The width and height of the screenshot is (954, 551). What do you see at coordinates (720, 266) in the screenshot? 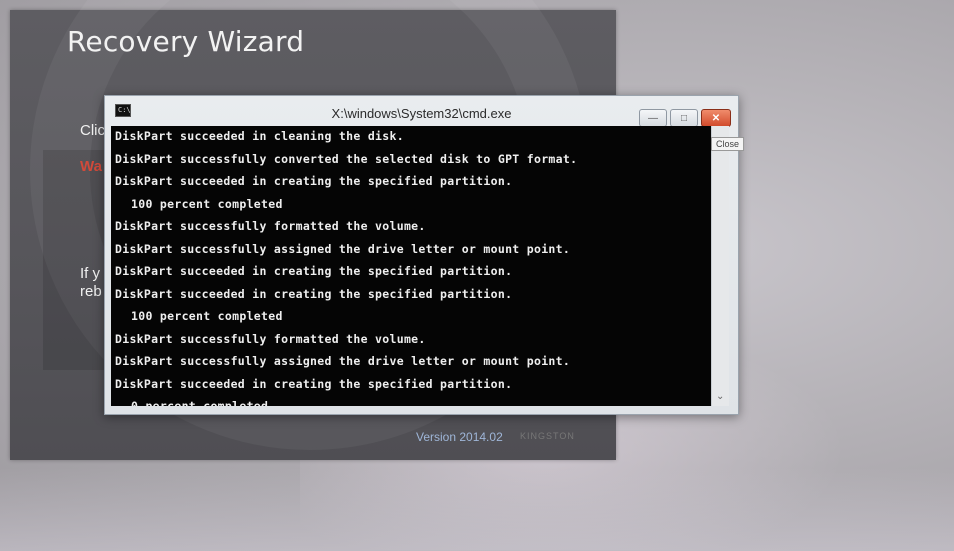
I see `cmd-scrollbar: ⌄` at bounding box center [720, 266].